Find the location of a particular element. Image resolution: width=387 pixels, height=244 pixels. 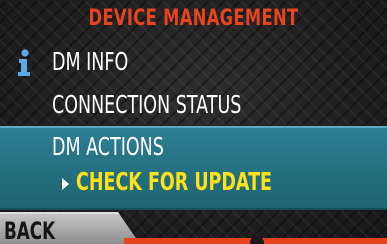

menu-item-label: CONNECTION STATUS is located at coordinates (147, 104).